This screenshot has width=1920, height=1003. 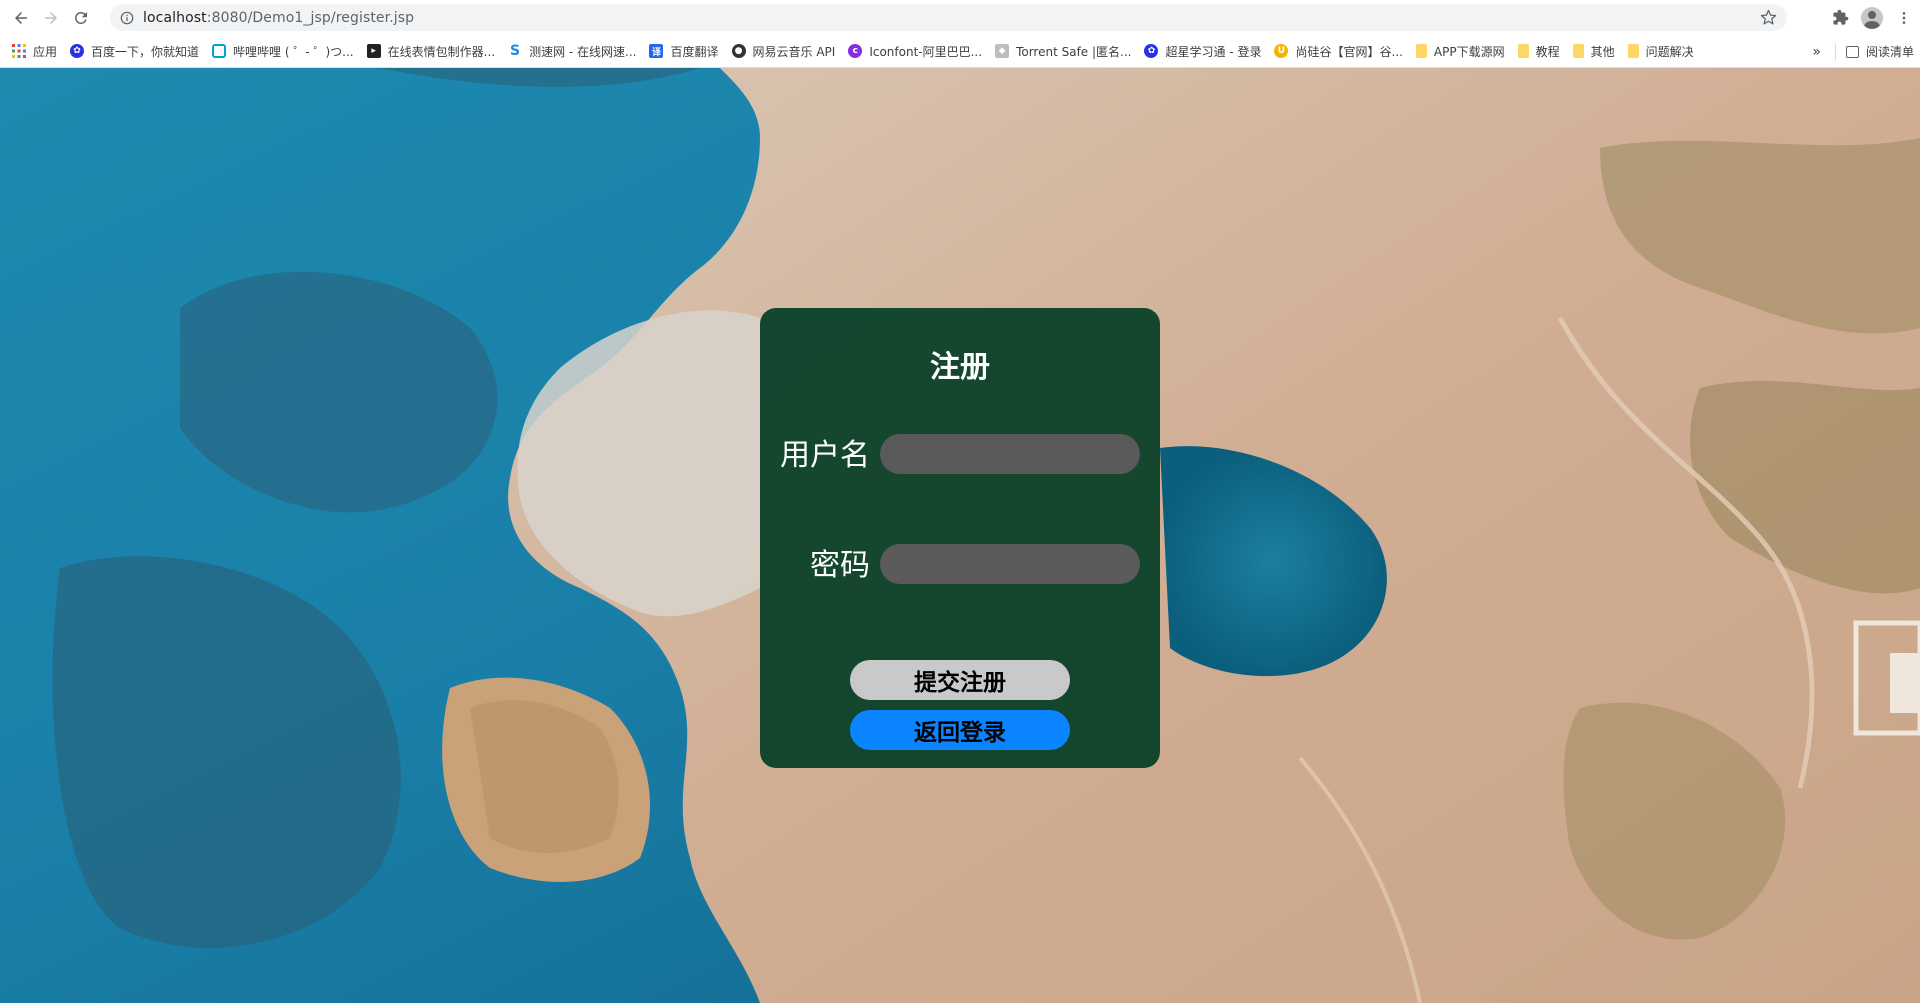 I want to click on bookmark-chaoxing: ✿ 超星学习通 - 登录, so click(x=1202, y=51).